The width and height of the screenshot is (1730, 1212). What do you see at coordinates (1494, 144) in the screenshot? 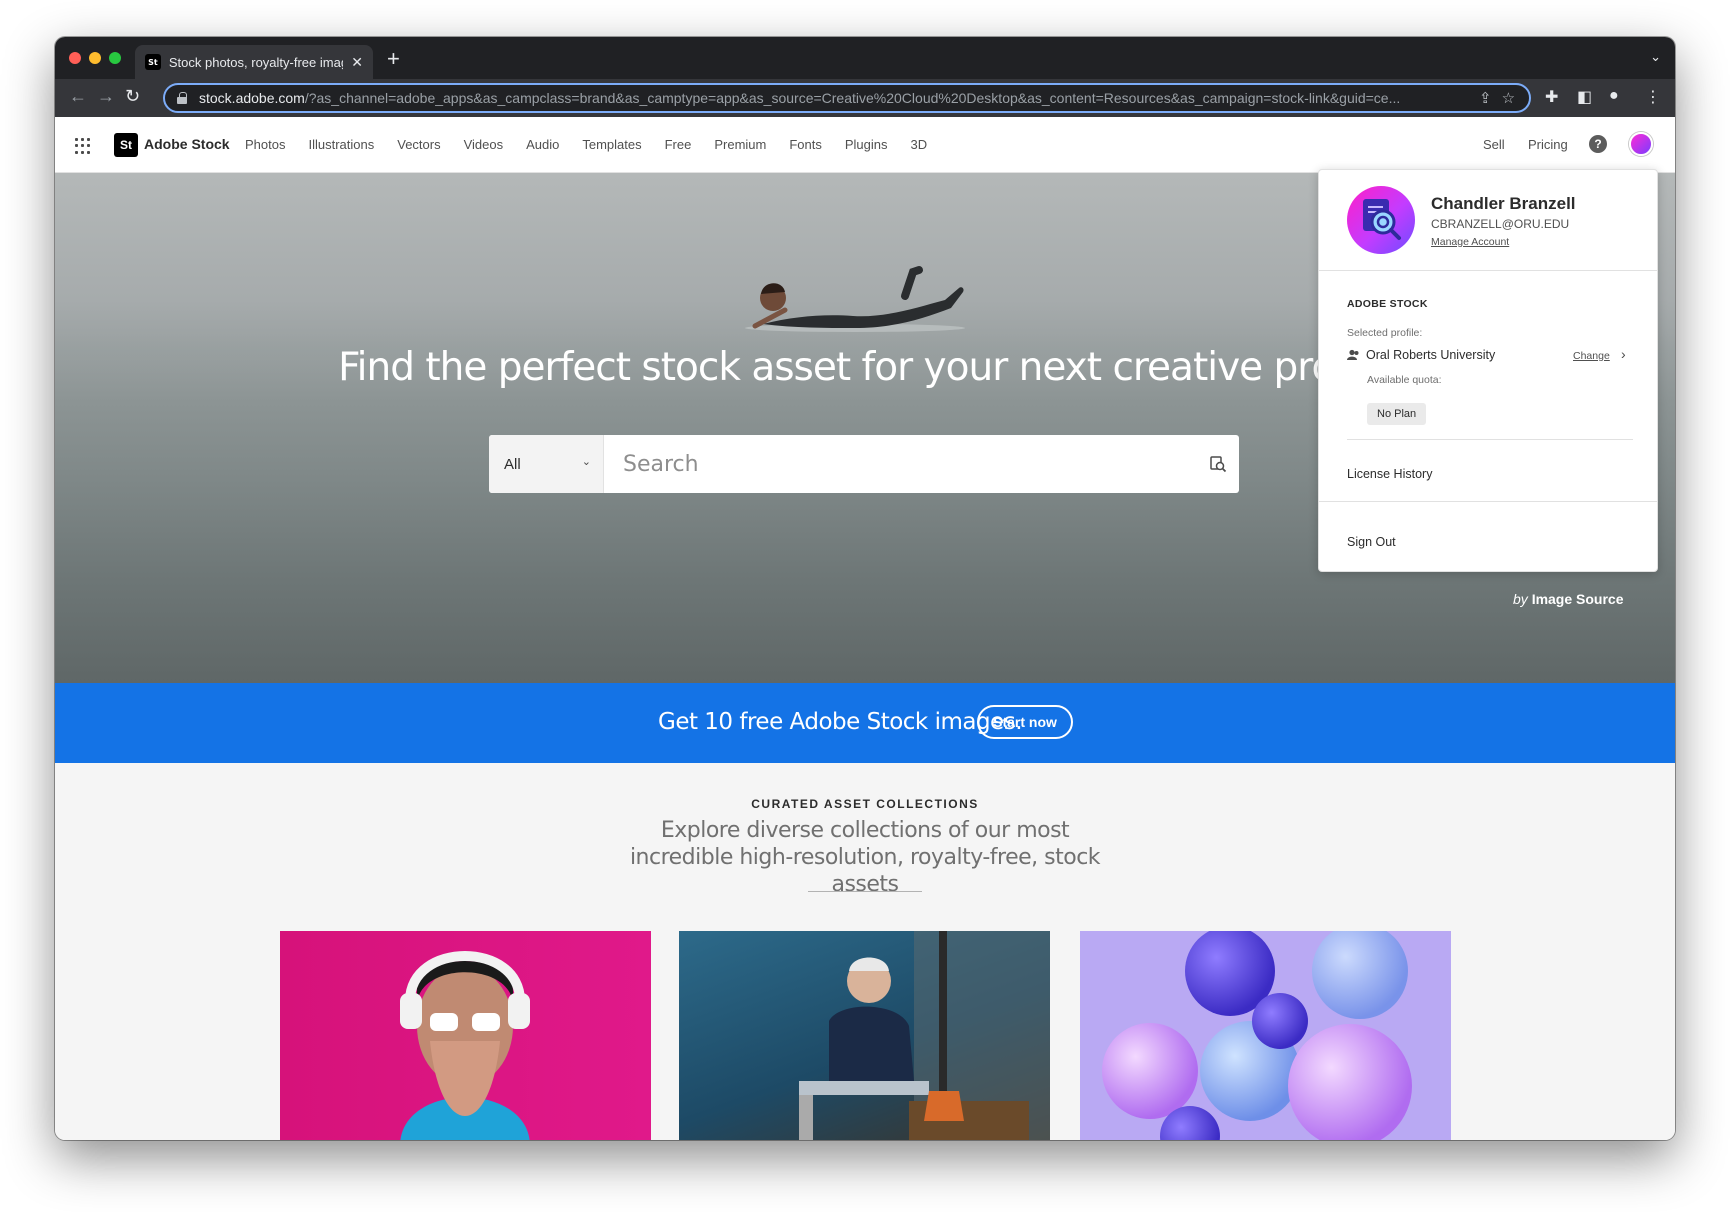
I see `sell-link: Sell` at bounding box center [1494, 144].